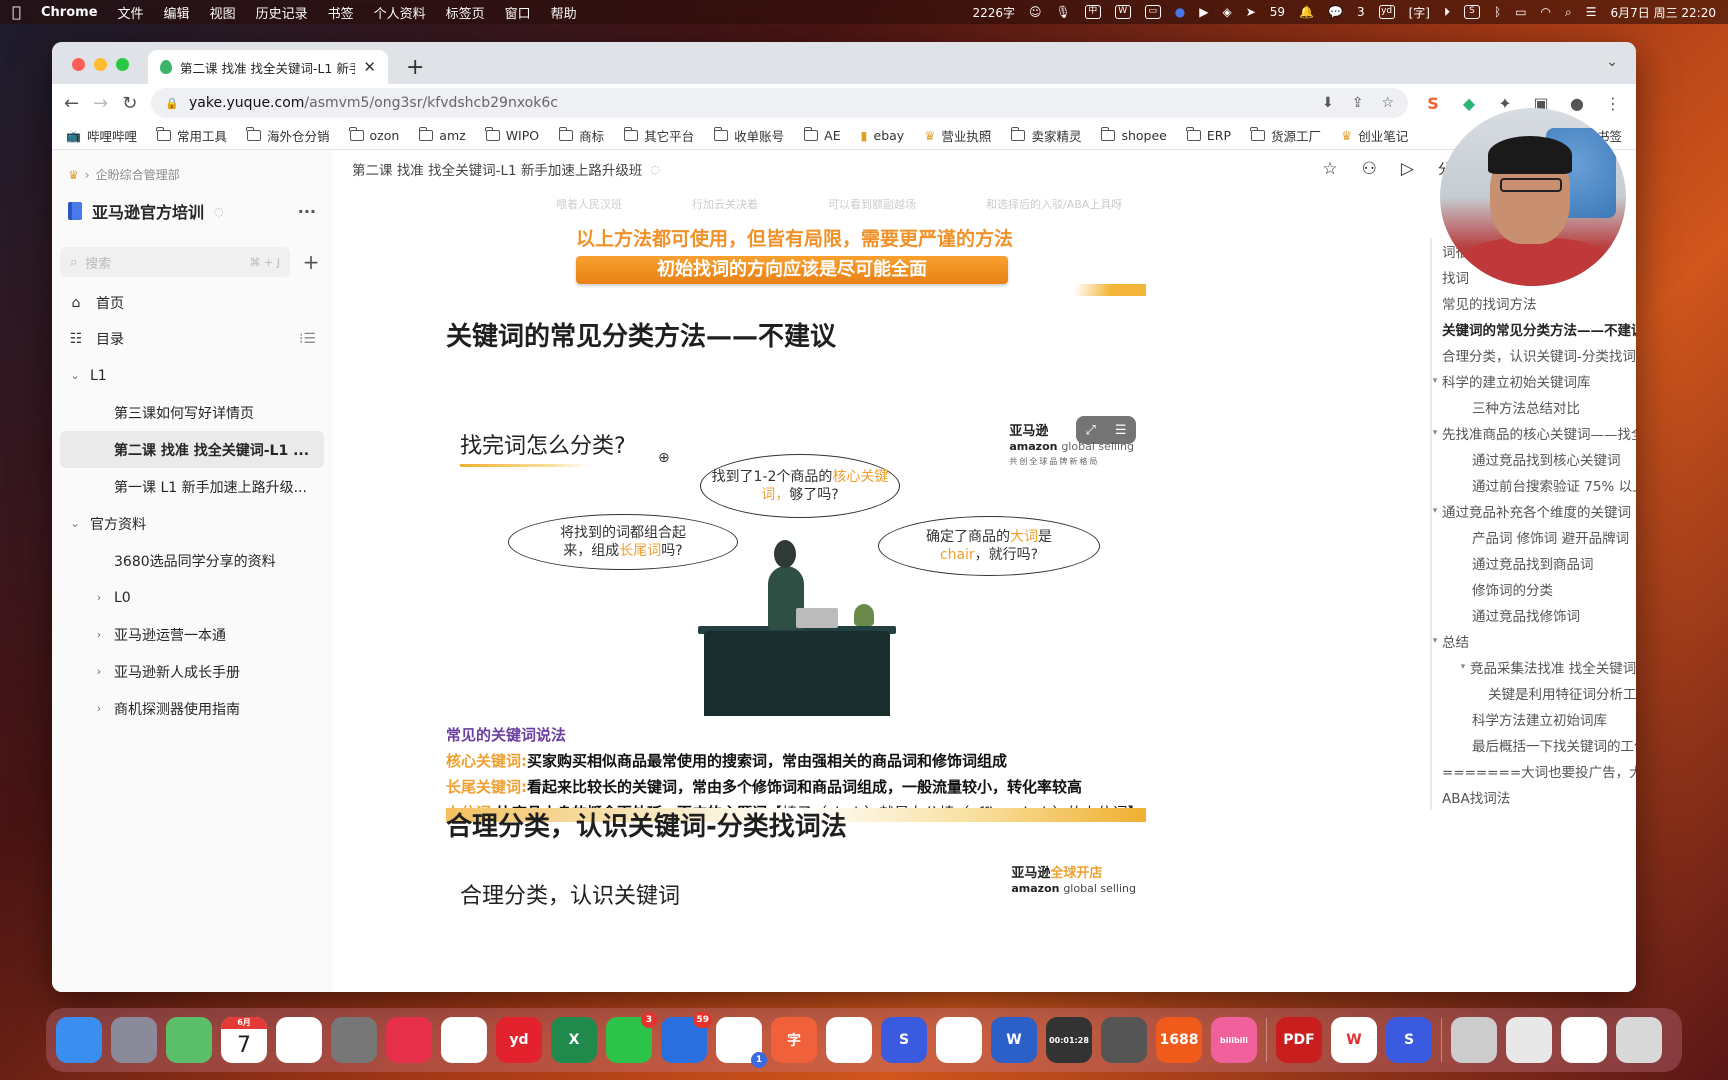 The height and width of the screenshot is (1080, 1728). What do you see at coordinates (307, 211) in the screenshot?
I see `more-options-button: ···` at bounding box center [307, 211].